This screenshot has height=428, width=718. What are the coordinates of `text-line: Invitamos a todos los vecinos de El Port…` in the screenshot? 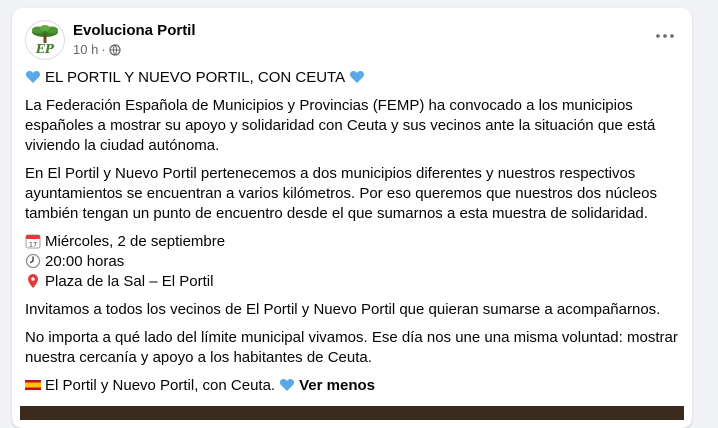 It's located at (343, 309).